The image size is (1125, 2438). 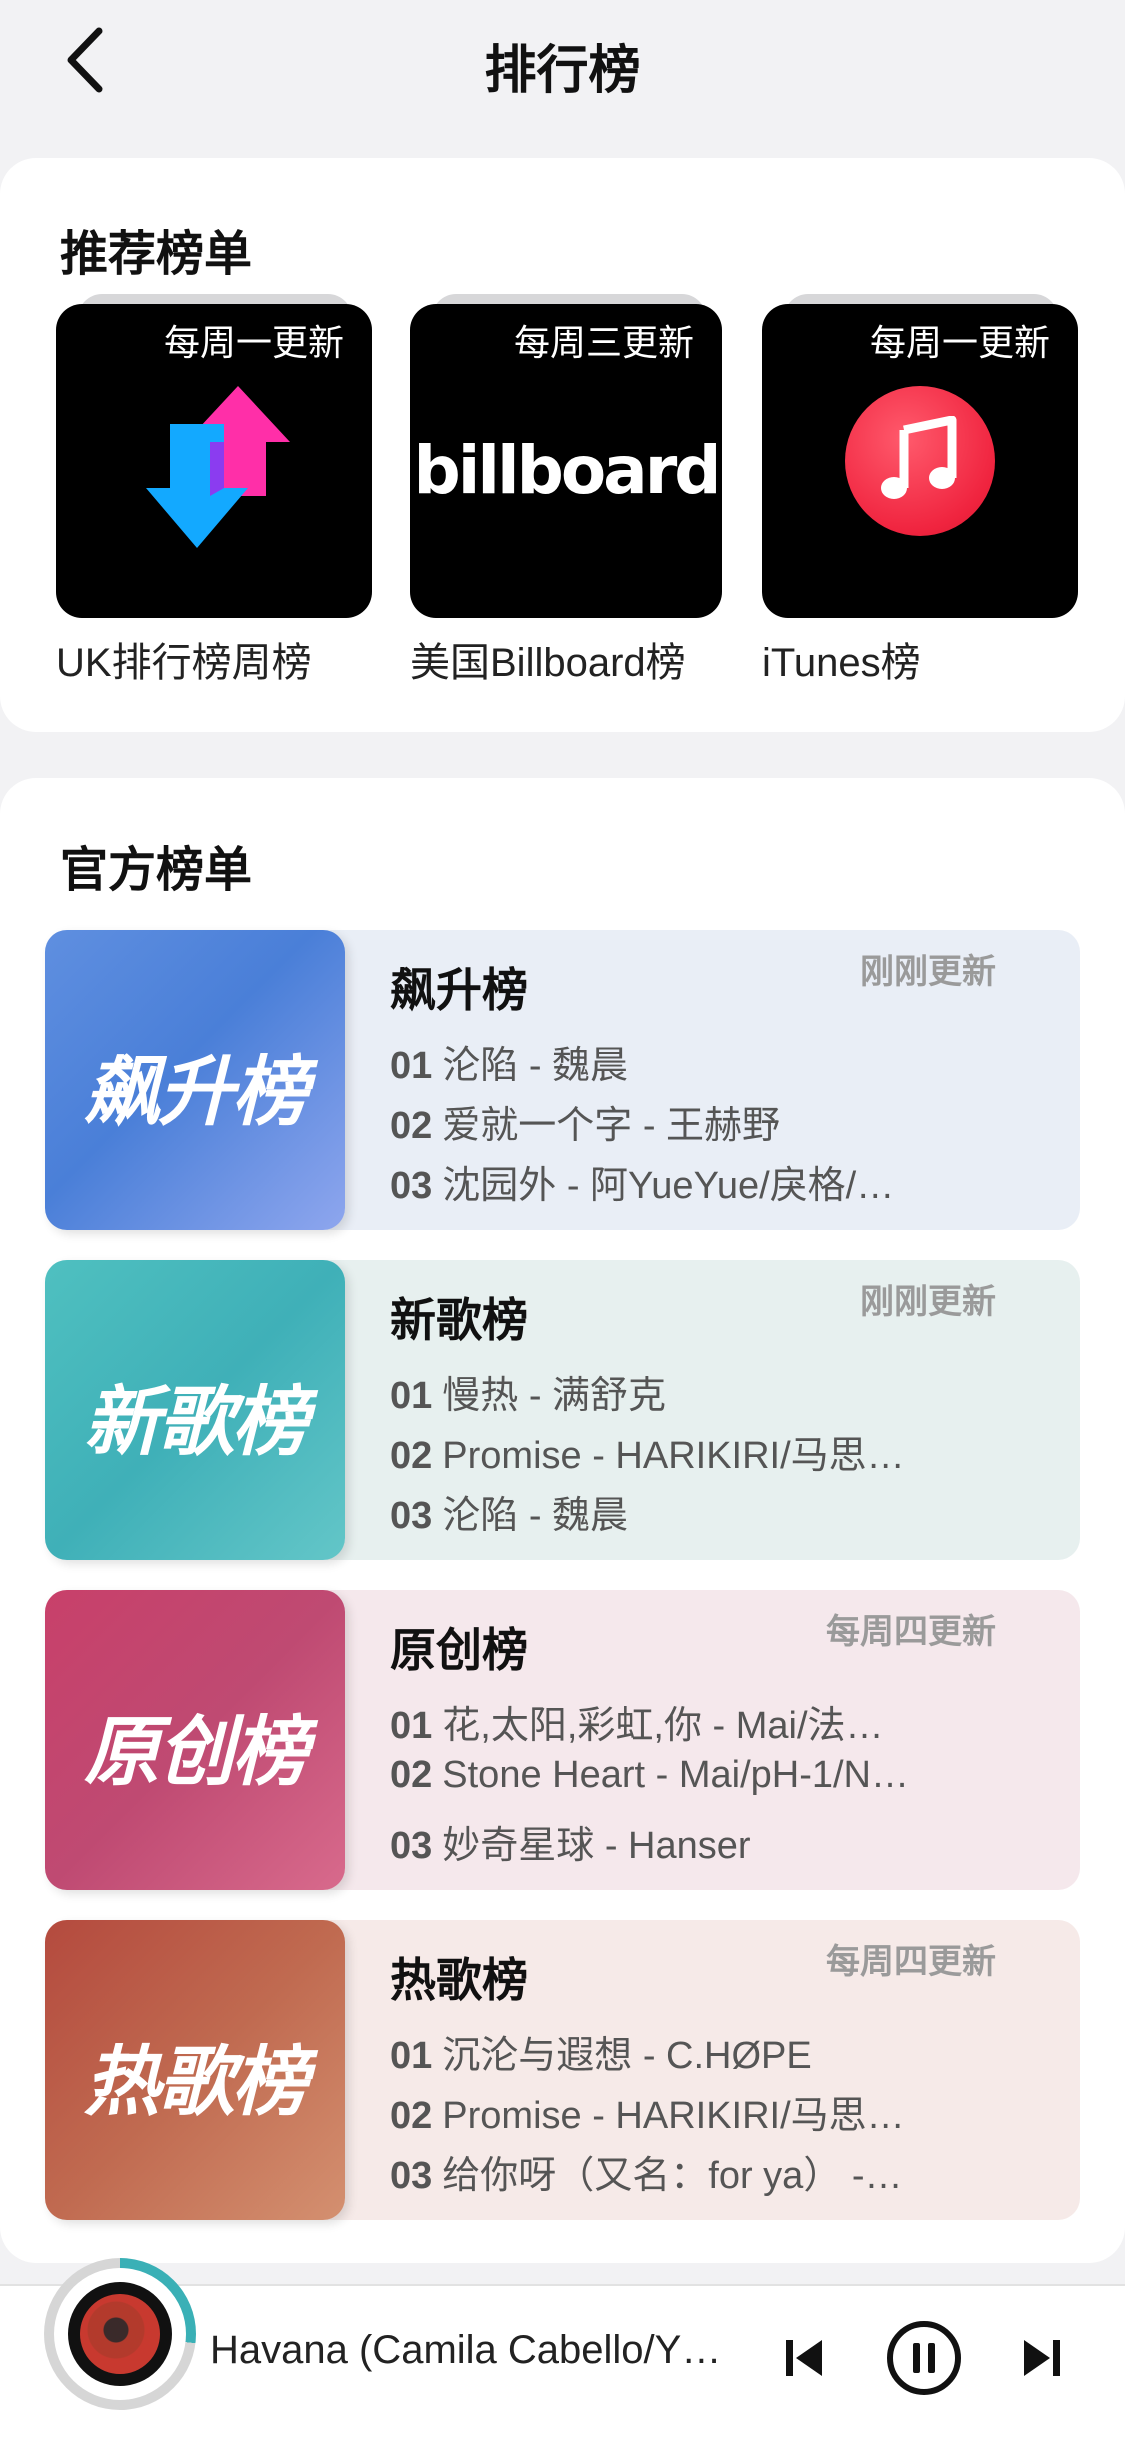 What do you see at coordinates (919, 457) in the screenshot?
I see `music-note-icon` at bounding box center [919, 457].